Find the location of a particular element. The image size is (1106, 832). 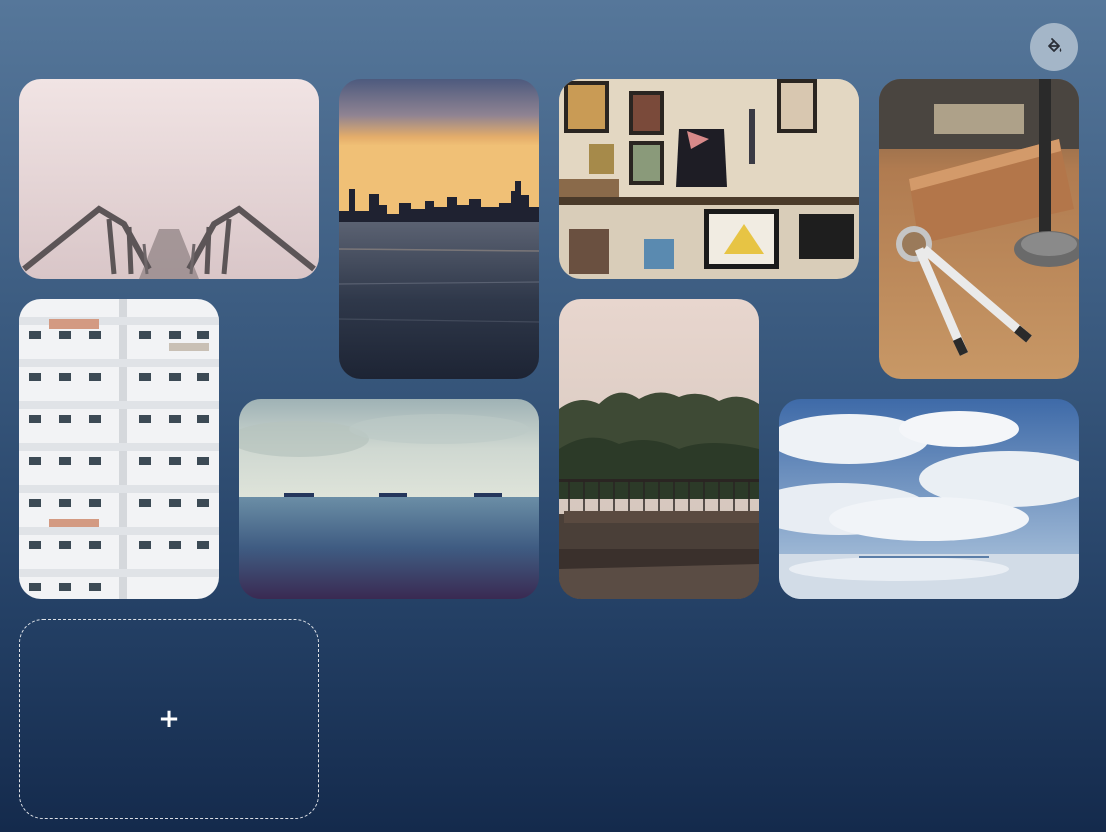

pier-photo is located at coordinates (169, 179).